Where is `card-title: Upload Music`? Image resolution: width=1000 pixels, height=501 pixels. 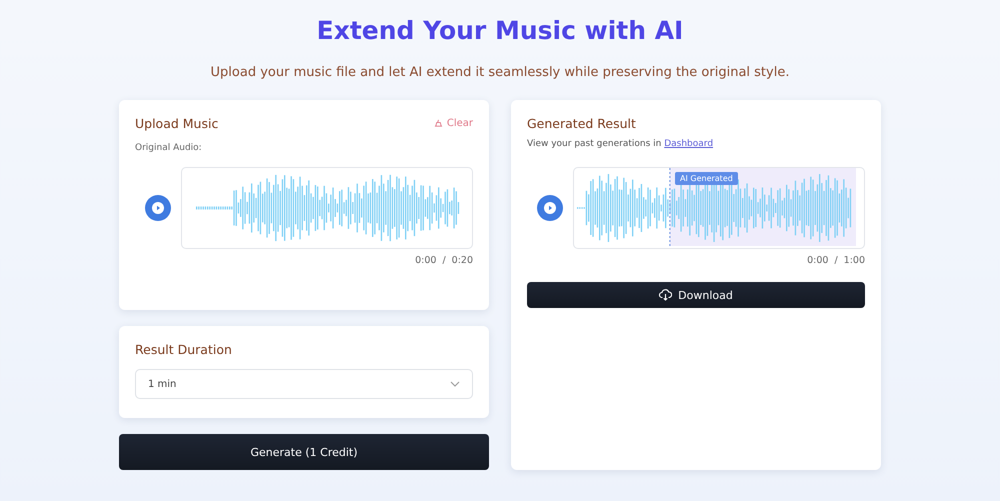
card-title: Upload Music is located at coordinates (176, 123).